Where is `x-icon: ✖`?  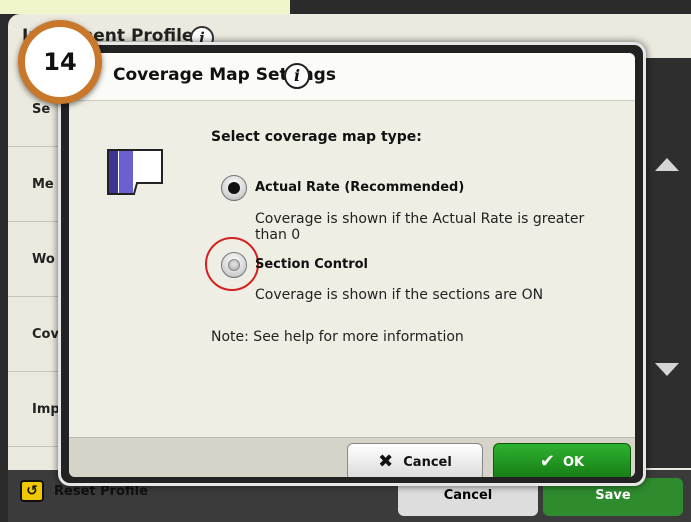
x-icon: ✖ is located at coordinates (386, 461).